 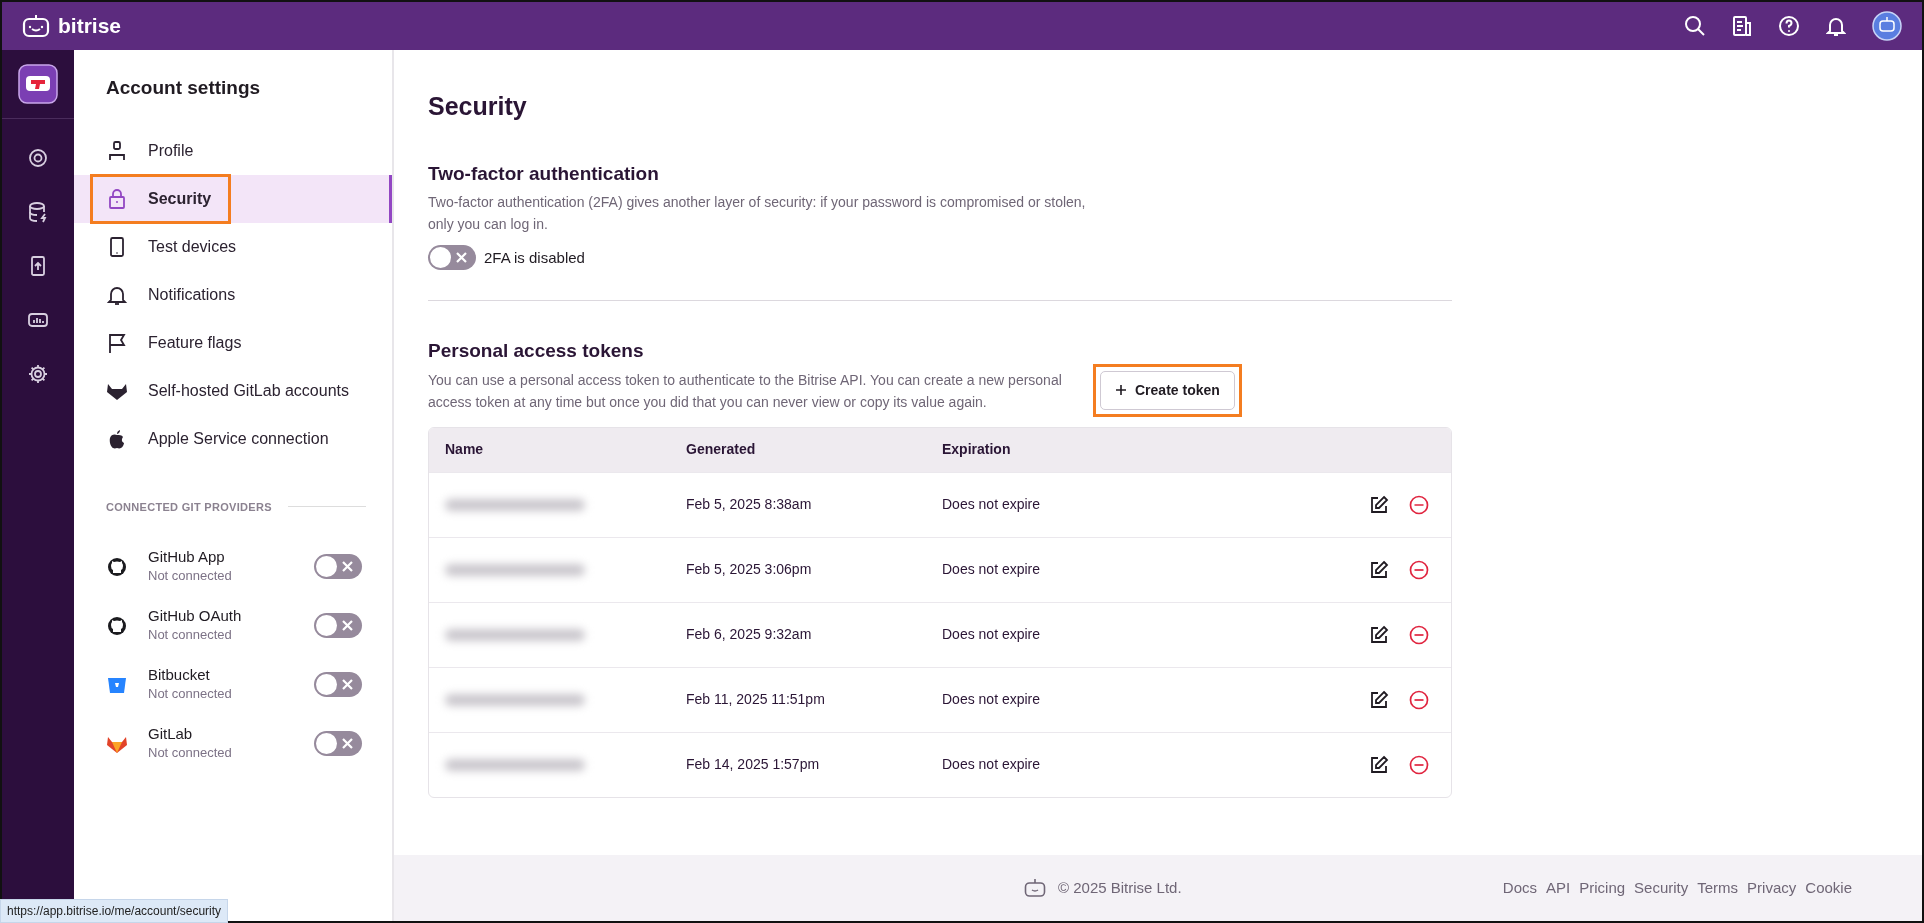 What do you see at coordinates (233, 150) in the screenshot?
I see `sidebar-item: Profile` at bounding box center [233, 150].